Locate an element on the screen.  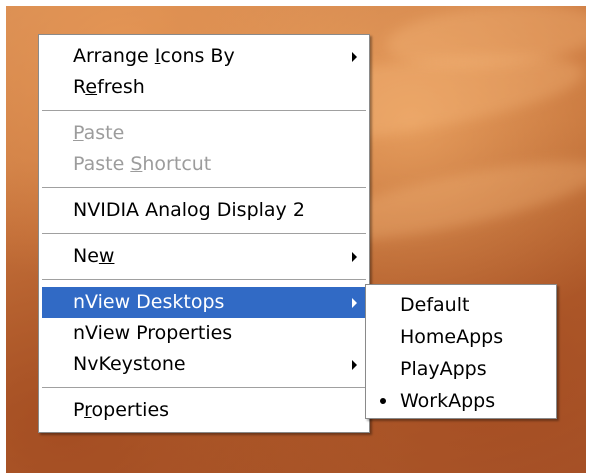
submenu-item-workapps: WorkApps is located at coordinates (461, 401).